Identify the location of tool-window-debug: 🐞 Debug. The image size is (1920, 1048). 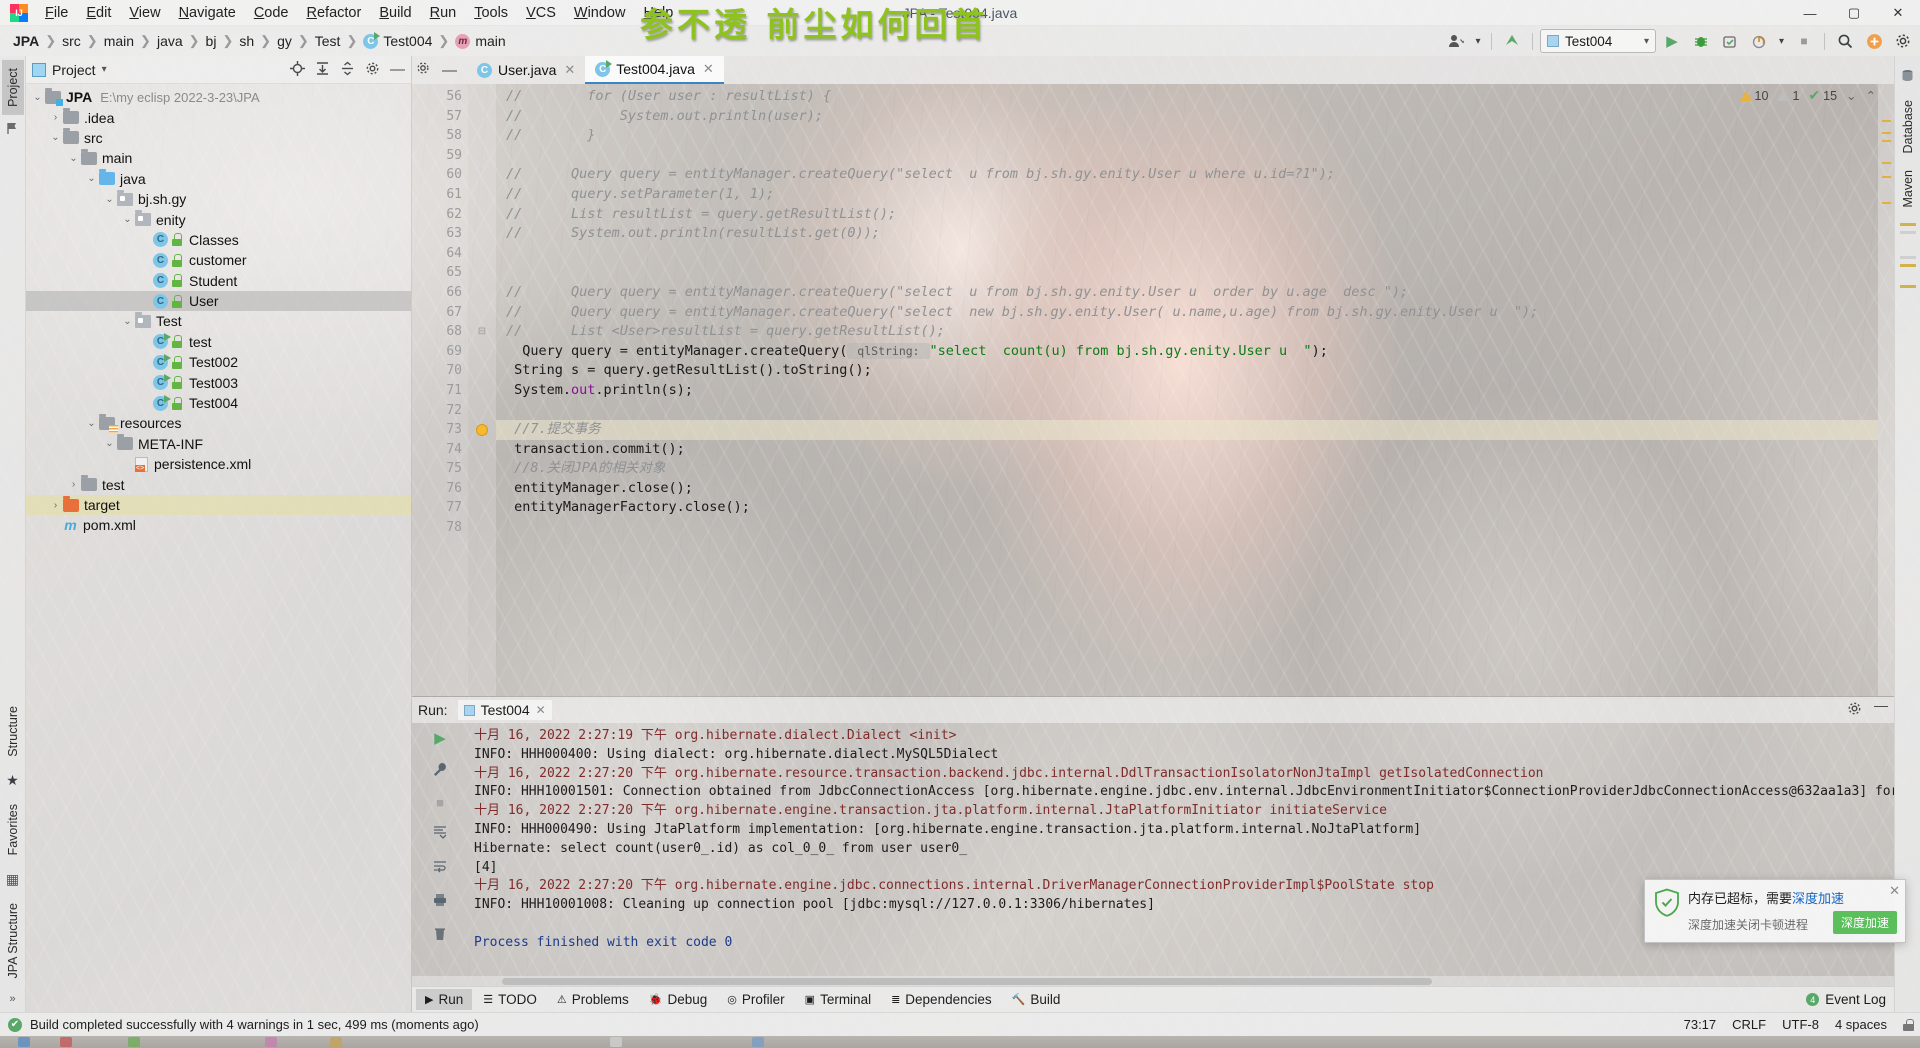
(678, 999).